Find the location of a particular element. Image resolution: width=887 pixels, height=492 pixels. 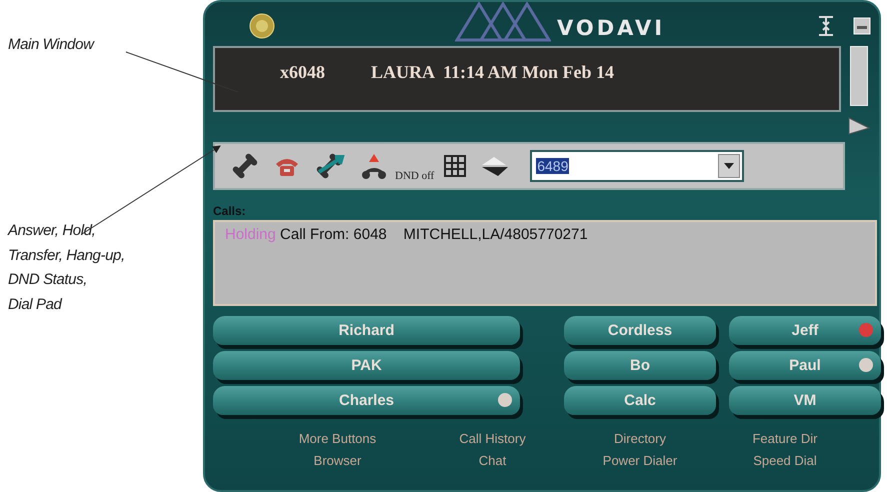

minimize-icon is located at coordinates (862, 26).